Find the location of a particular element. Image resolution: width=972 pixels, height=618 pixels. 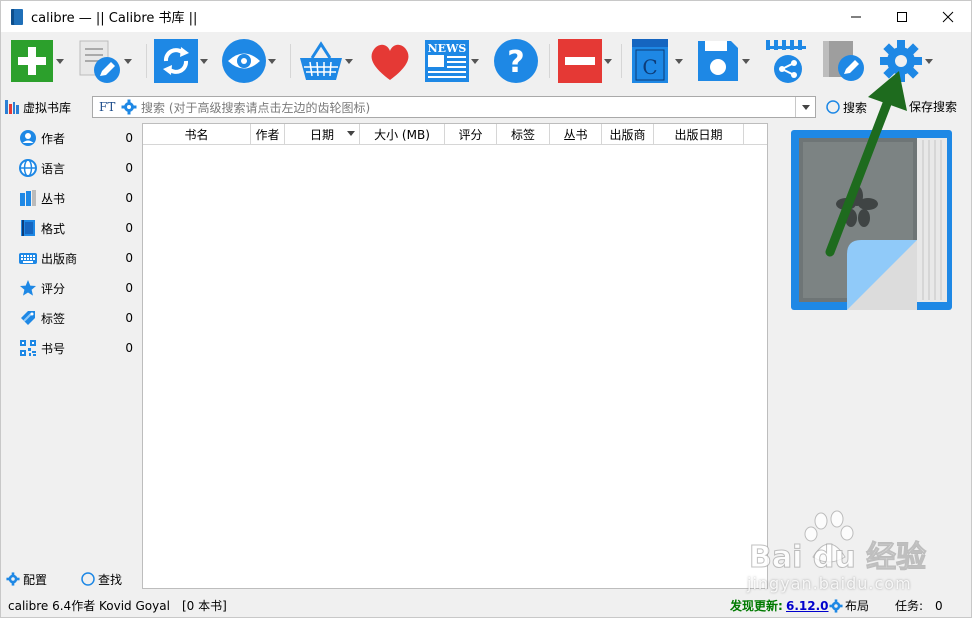

column-header: 出版日期 is located at coordinates (699, 134).